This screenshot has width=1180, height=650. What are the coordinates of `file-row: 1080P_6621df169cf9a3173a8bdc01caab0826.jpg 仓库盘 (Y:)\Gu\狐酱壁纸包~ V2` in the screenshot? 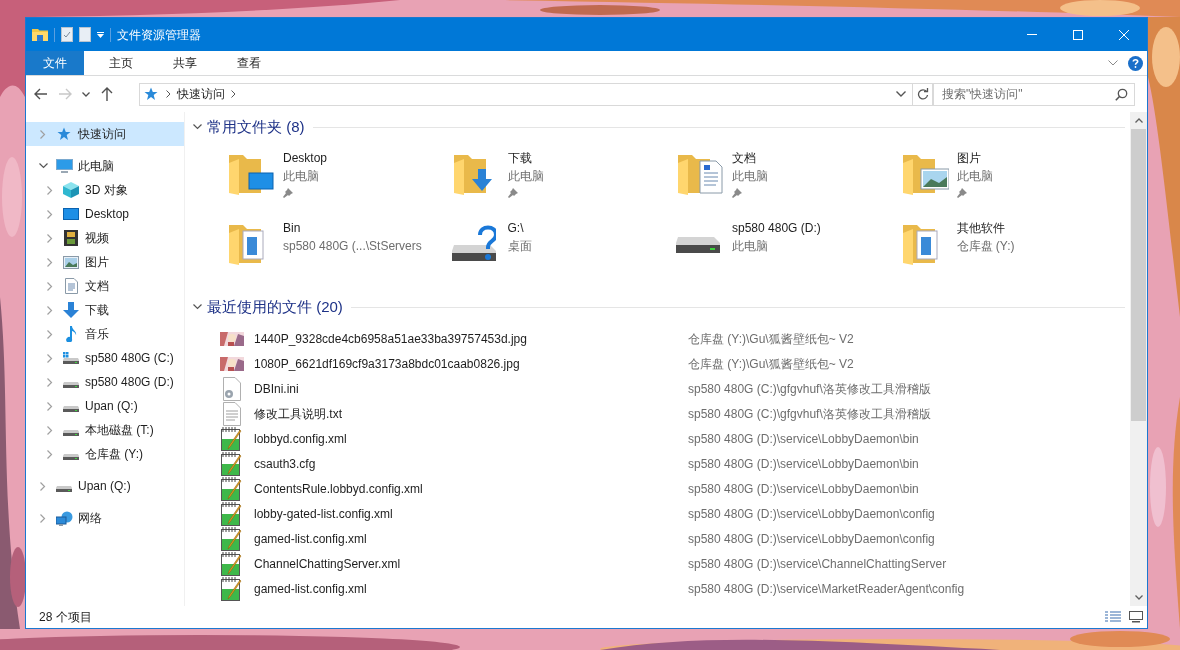 It's located at (659, 363).